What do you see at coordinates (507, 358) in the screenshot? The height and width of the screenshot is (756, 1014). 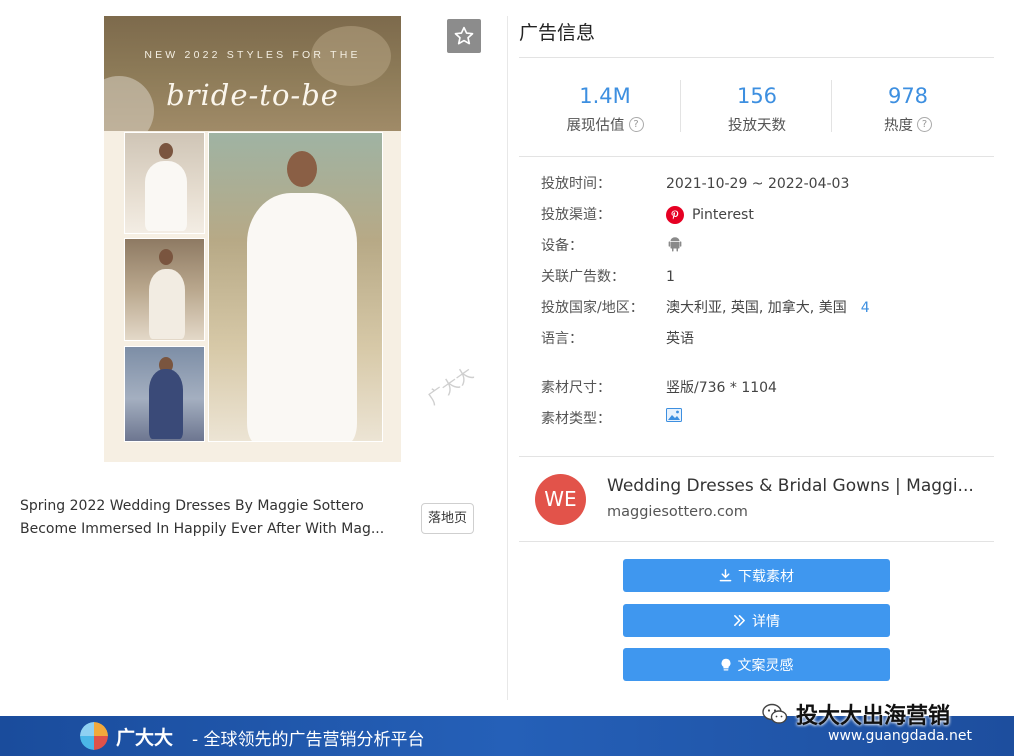 I see `column-divider` at bounding box center [507, 358].